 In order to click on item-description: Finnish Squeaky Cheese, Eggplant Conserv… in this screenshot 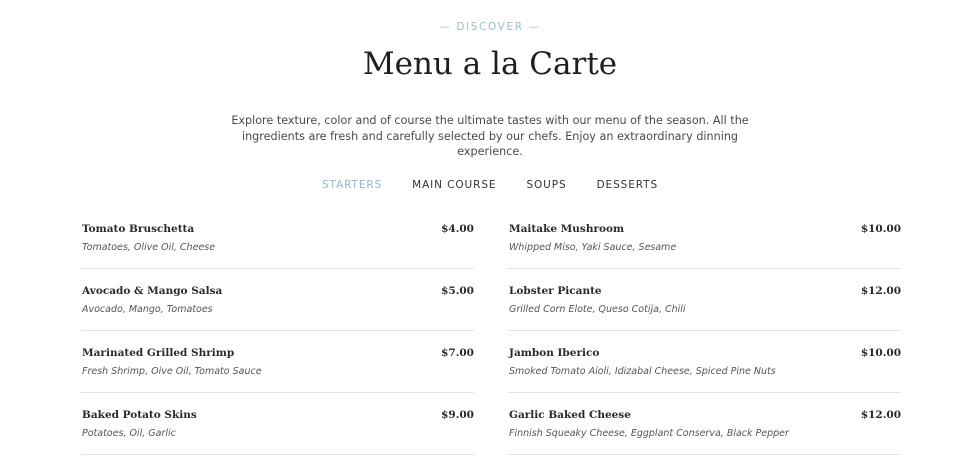, I will do `click(649, 433)`.